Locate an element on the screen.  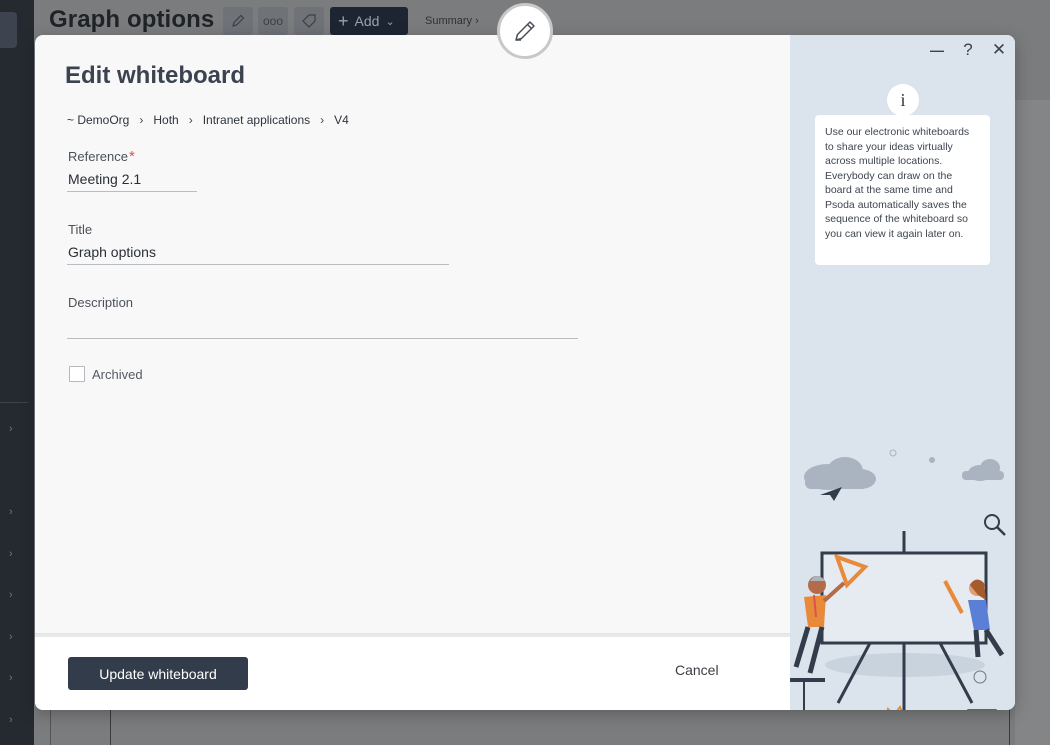
close-button: ✕ is located at coordinates (999, 50).